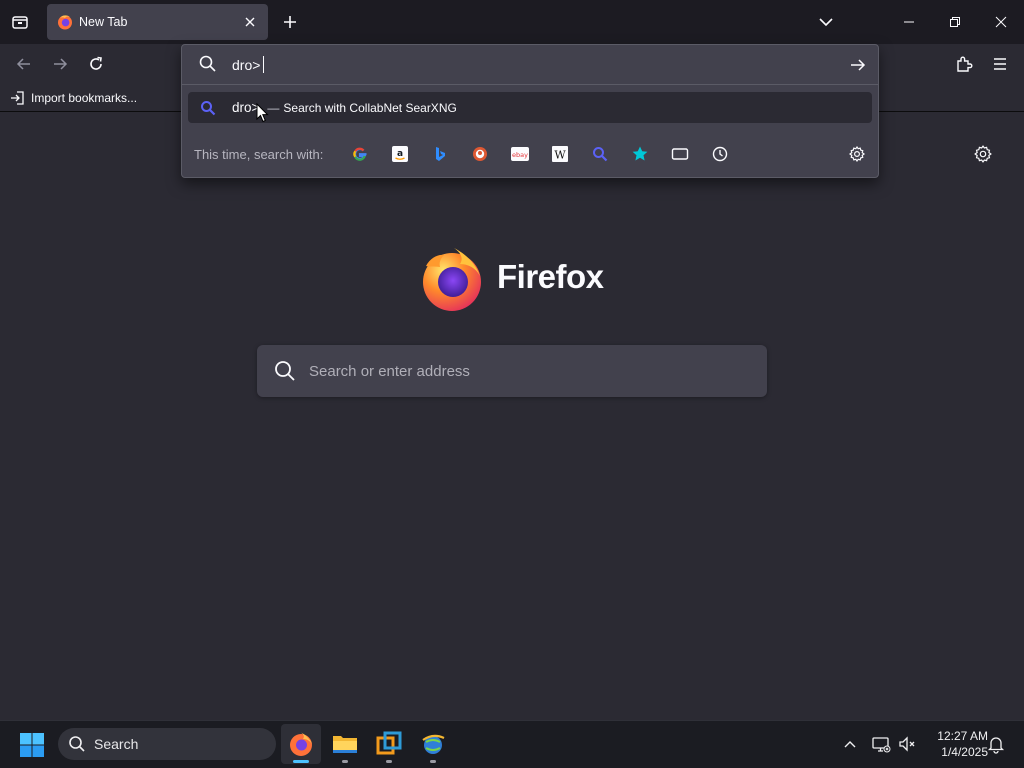  I want to click on new-tab-button, so click(290, 22).